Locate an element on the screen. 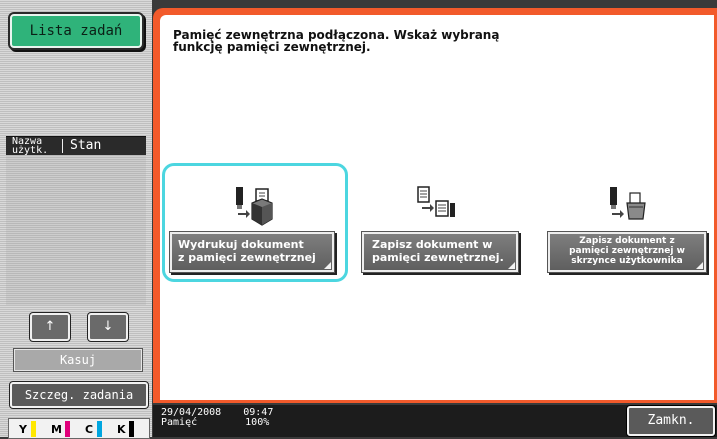 Image resolution: width=717 pixels, height=439 pixels. job-details-button: Szczeg. zadania is located at coordinates (79, 395).